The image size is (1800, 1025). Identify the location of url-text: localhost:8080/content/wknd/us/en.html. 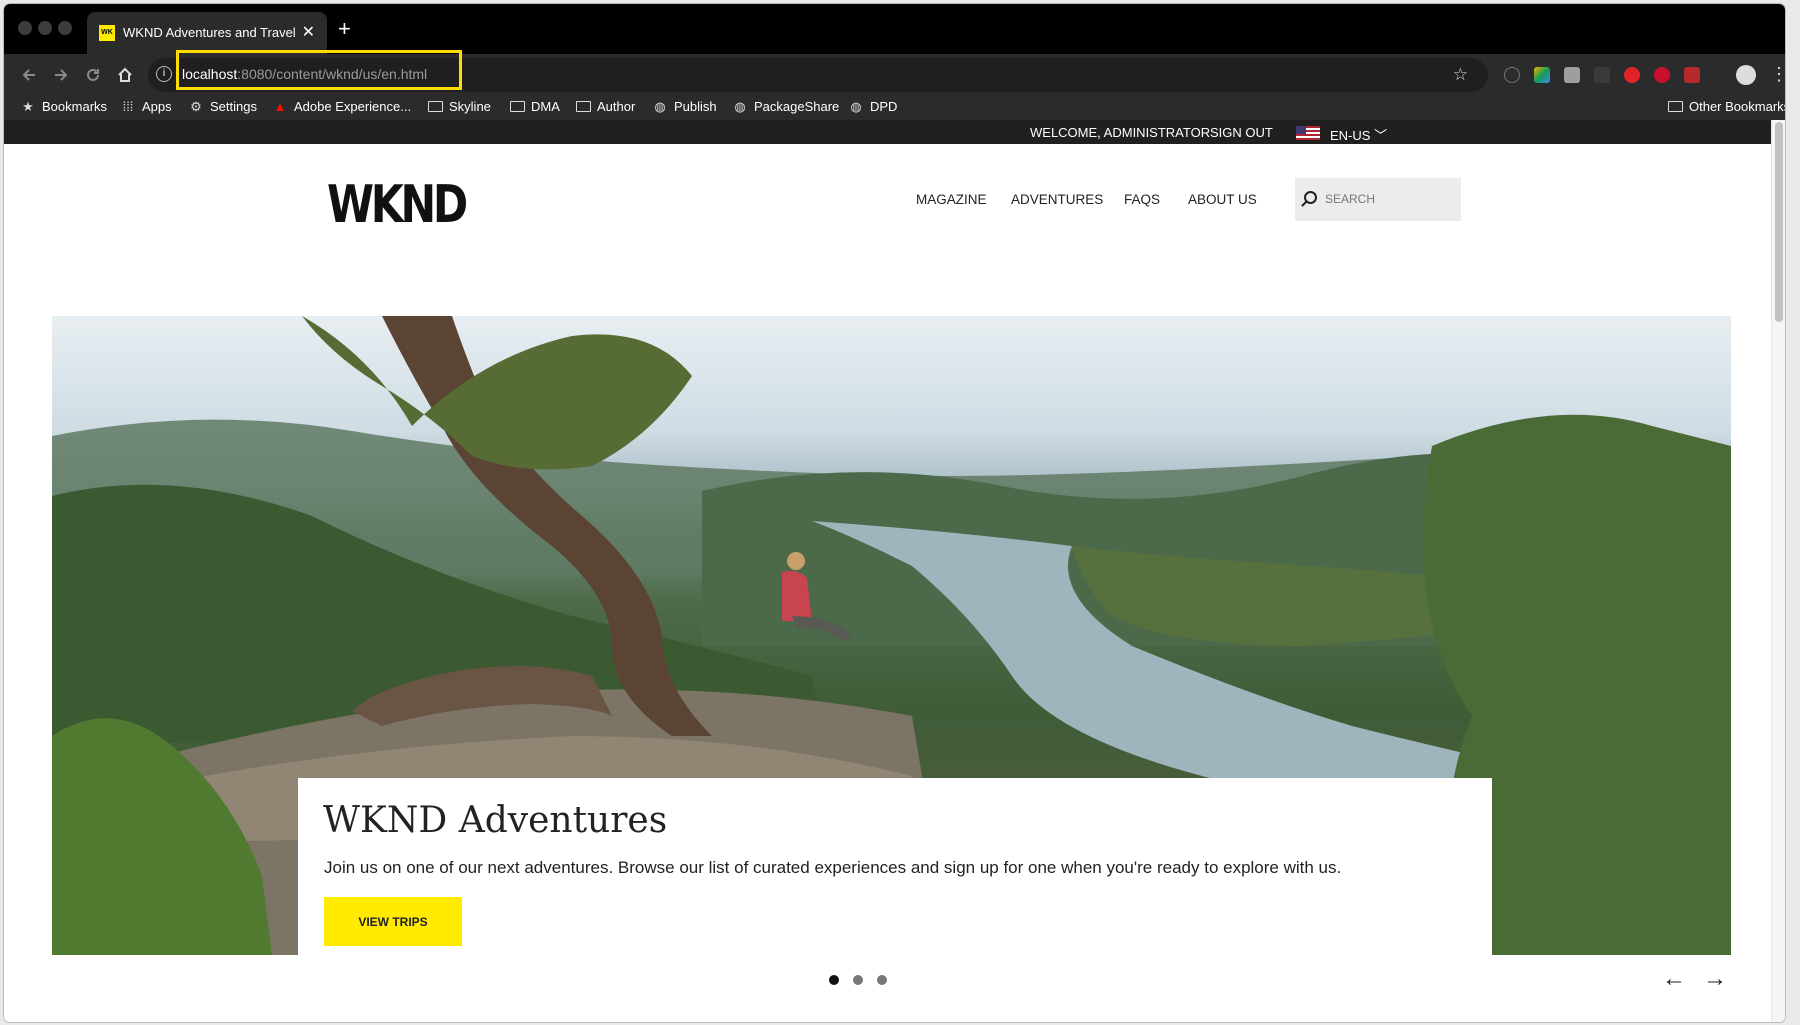
(304, 74).